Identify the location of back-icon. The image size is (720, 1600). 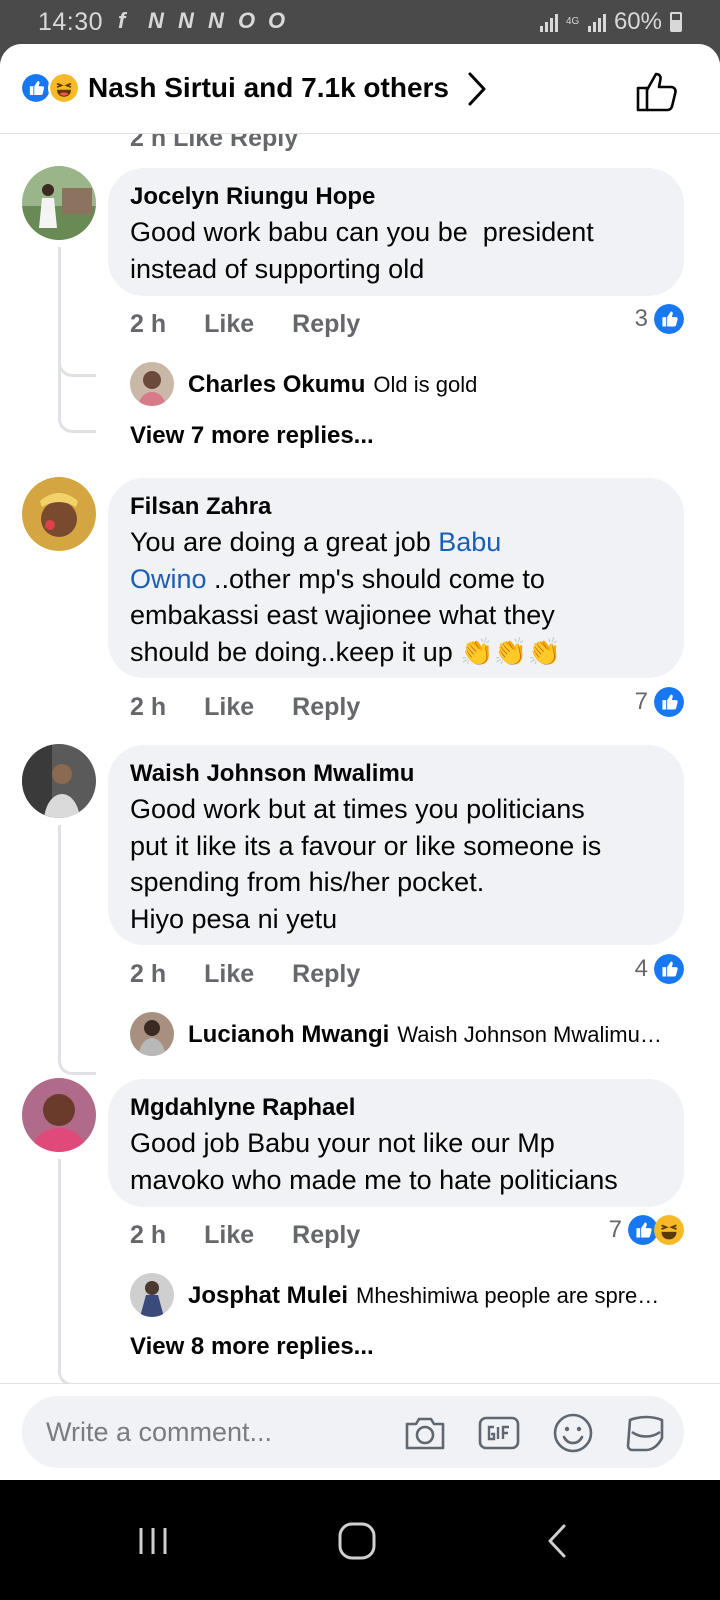
(559, 1541).